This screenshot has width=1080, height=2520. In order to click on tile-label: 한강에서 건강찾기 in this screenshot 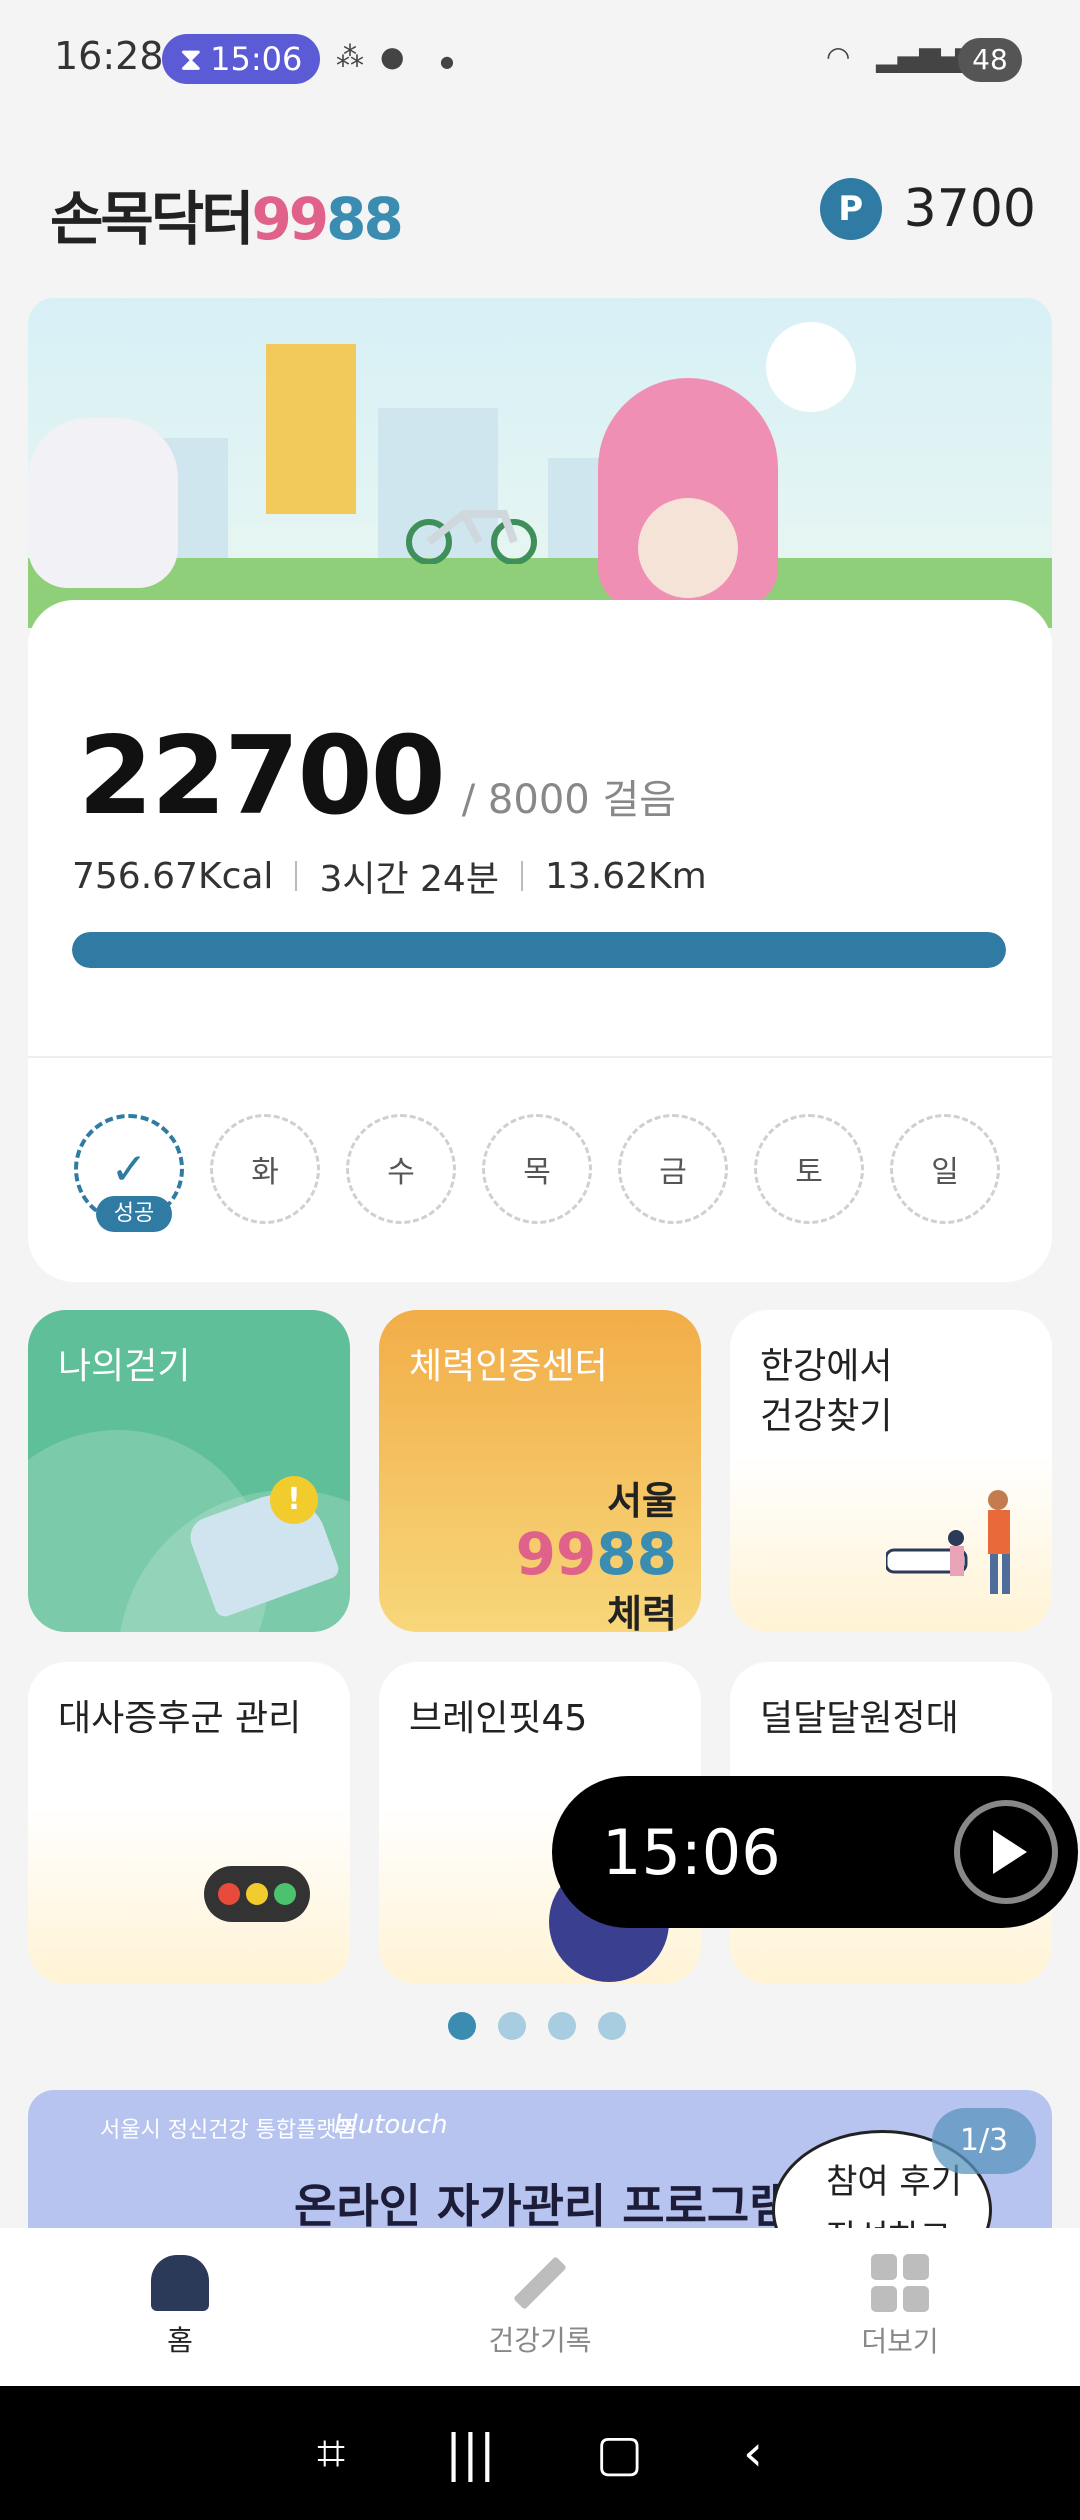, I will do `click(826, 1392)`.